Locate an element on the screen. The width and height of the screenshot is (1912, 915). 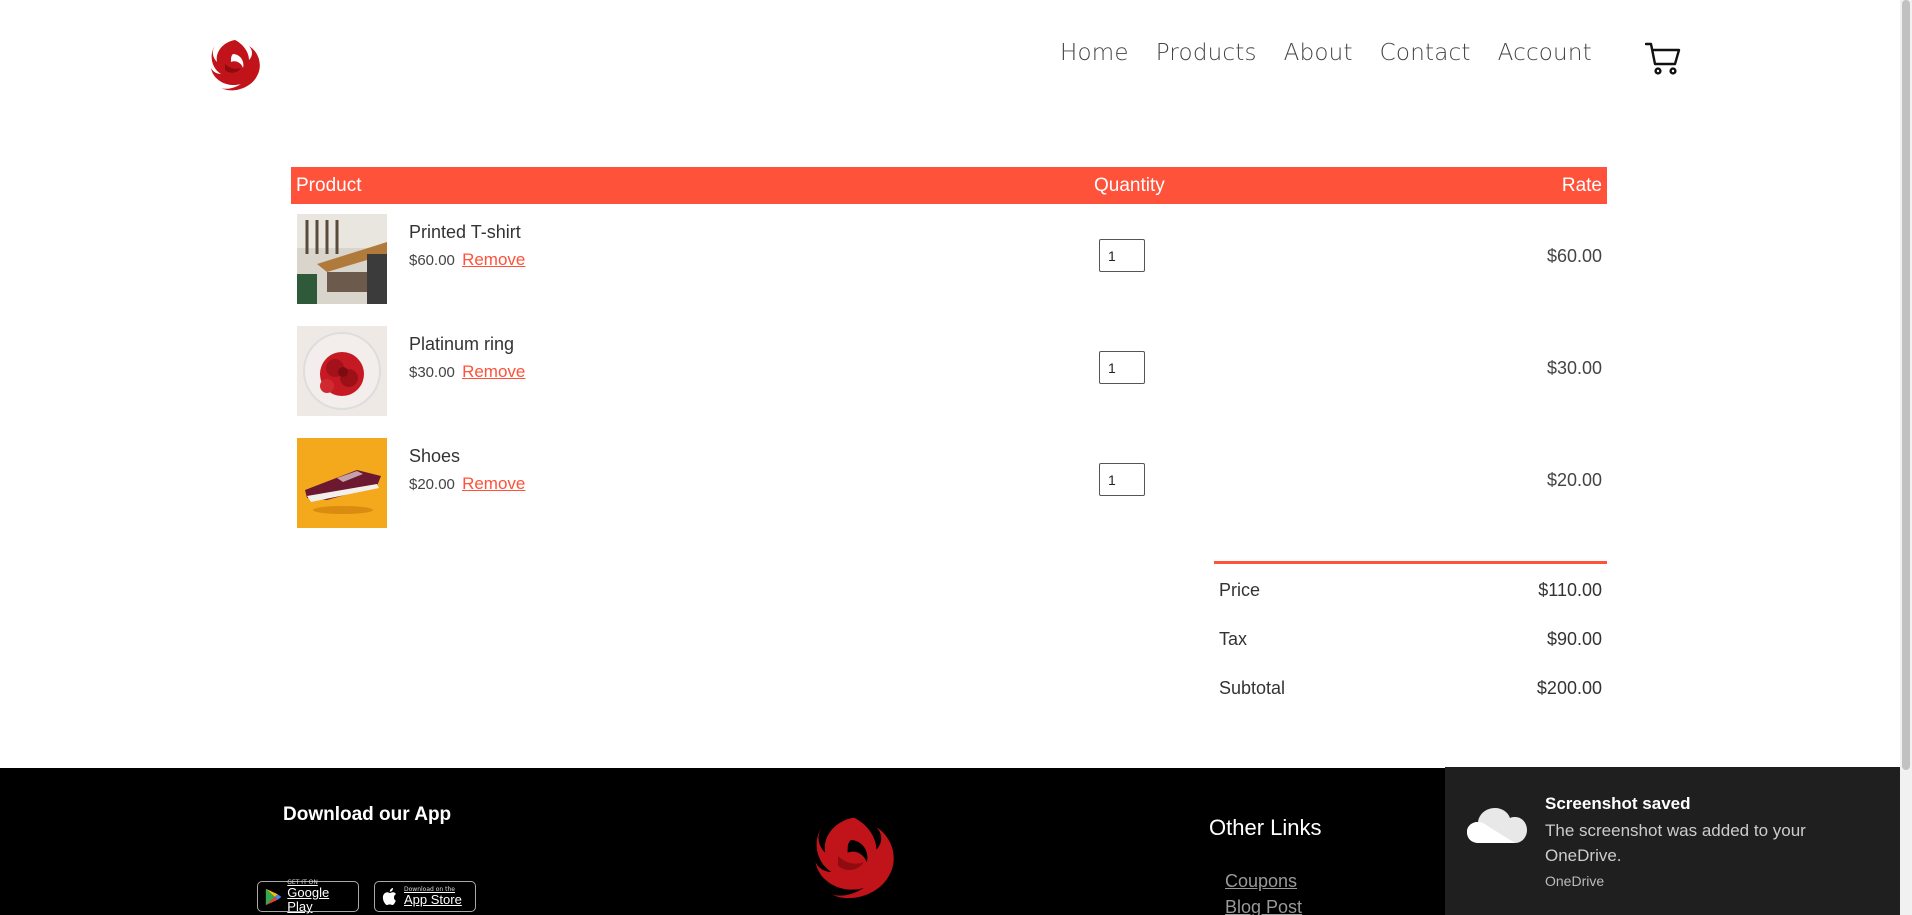
total-label: Tax is located at coordinates (1233, 639).